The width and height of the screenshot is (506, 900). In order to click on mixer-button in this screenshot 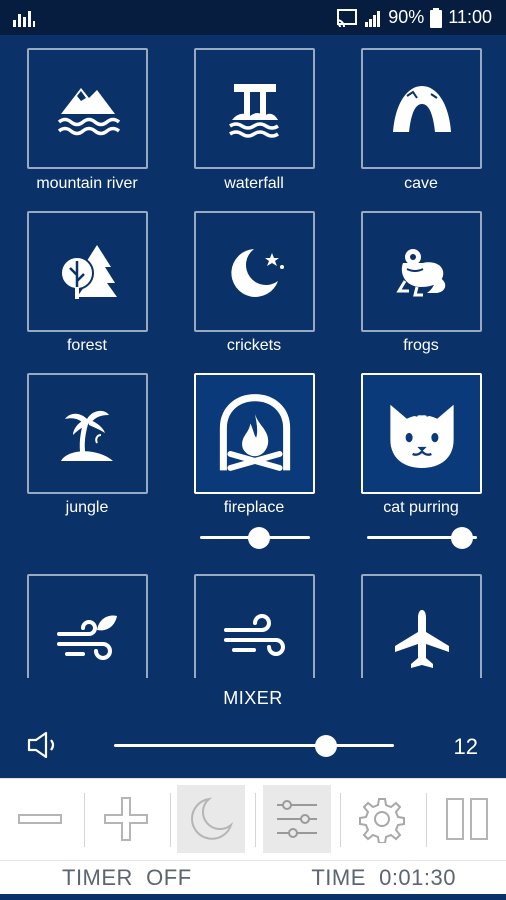, I will do `click(297, 819)`.